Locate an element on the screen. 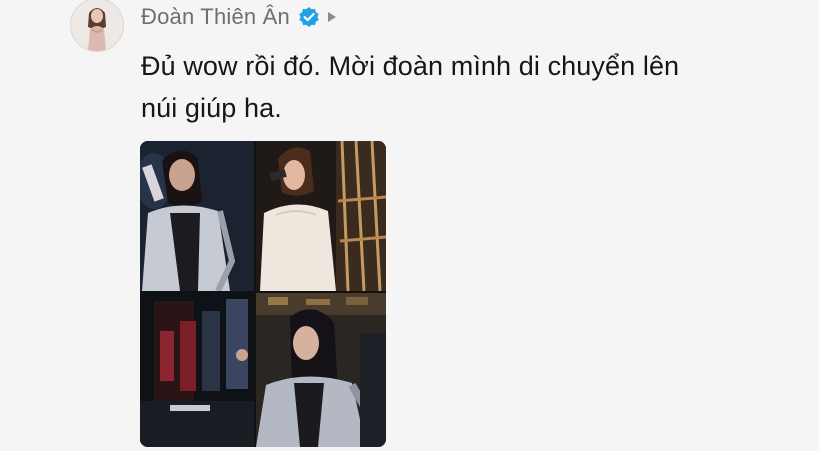 The width and height of the screenshot is (819, 451). photo-singing-stage is located at coordinates (197, 294).